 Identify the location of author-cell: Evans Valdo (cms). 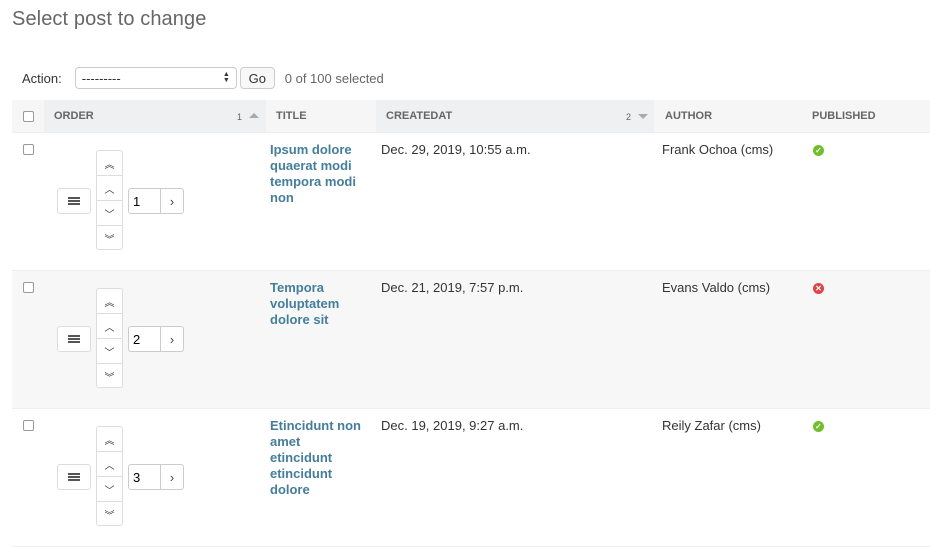
(716, 287).